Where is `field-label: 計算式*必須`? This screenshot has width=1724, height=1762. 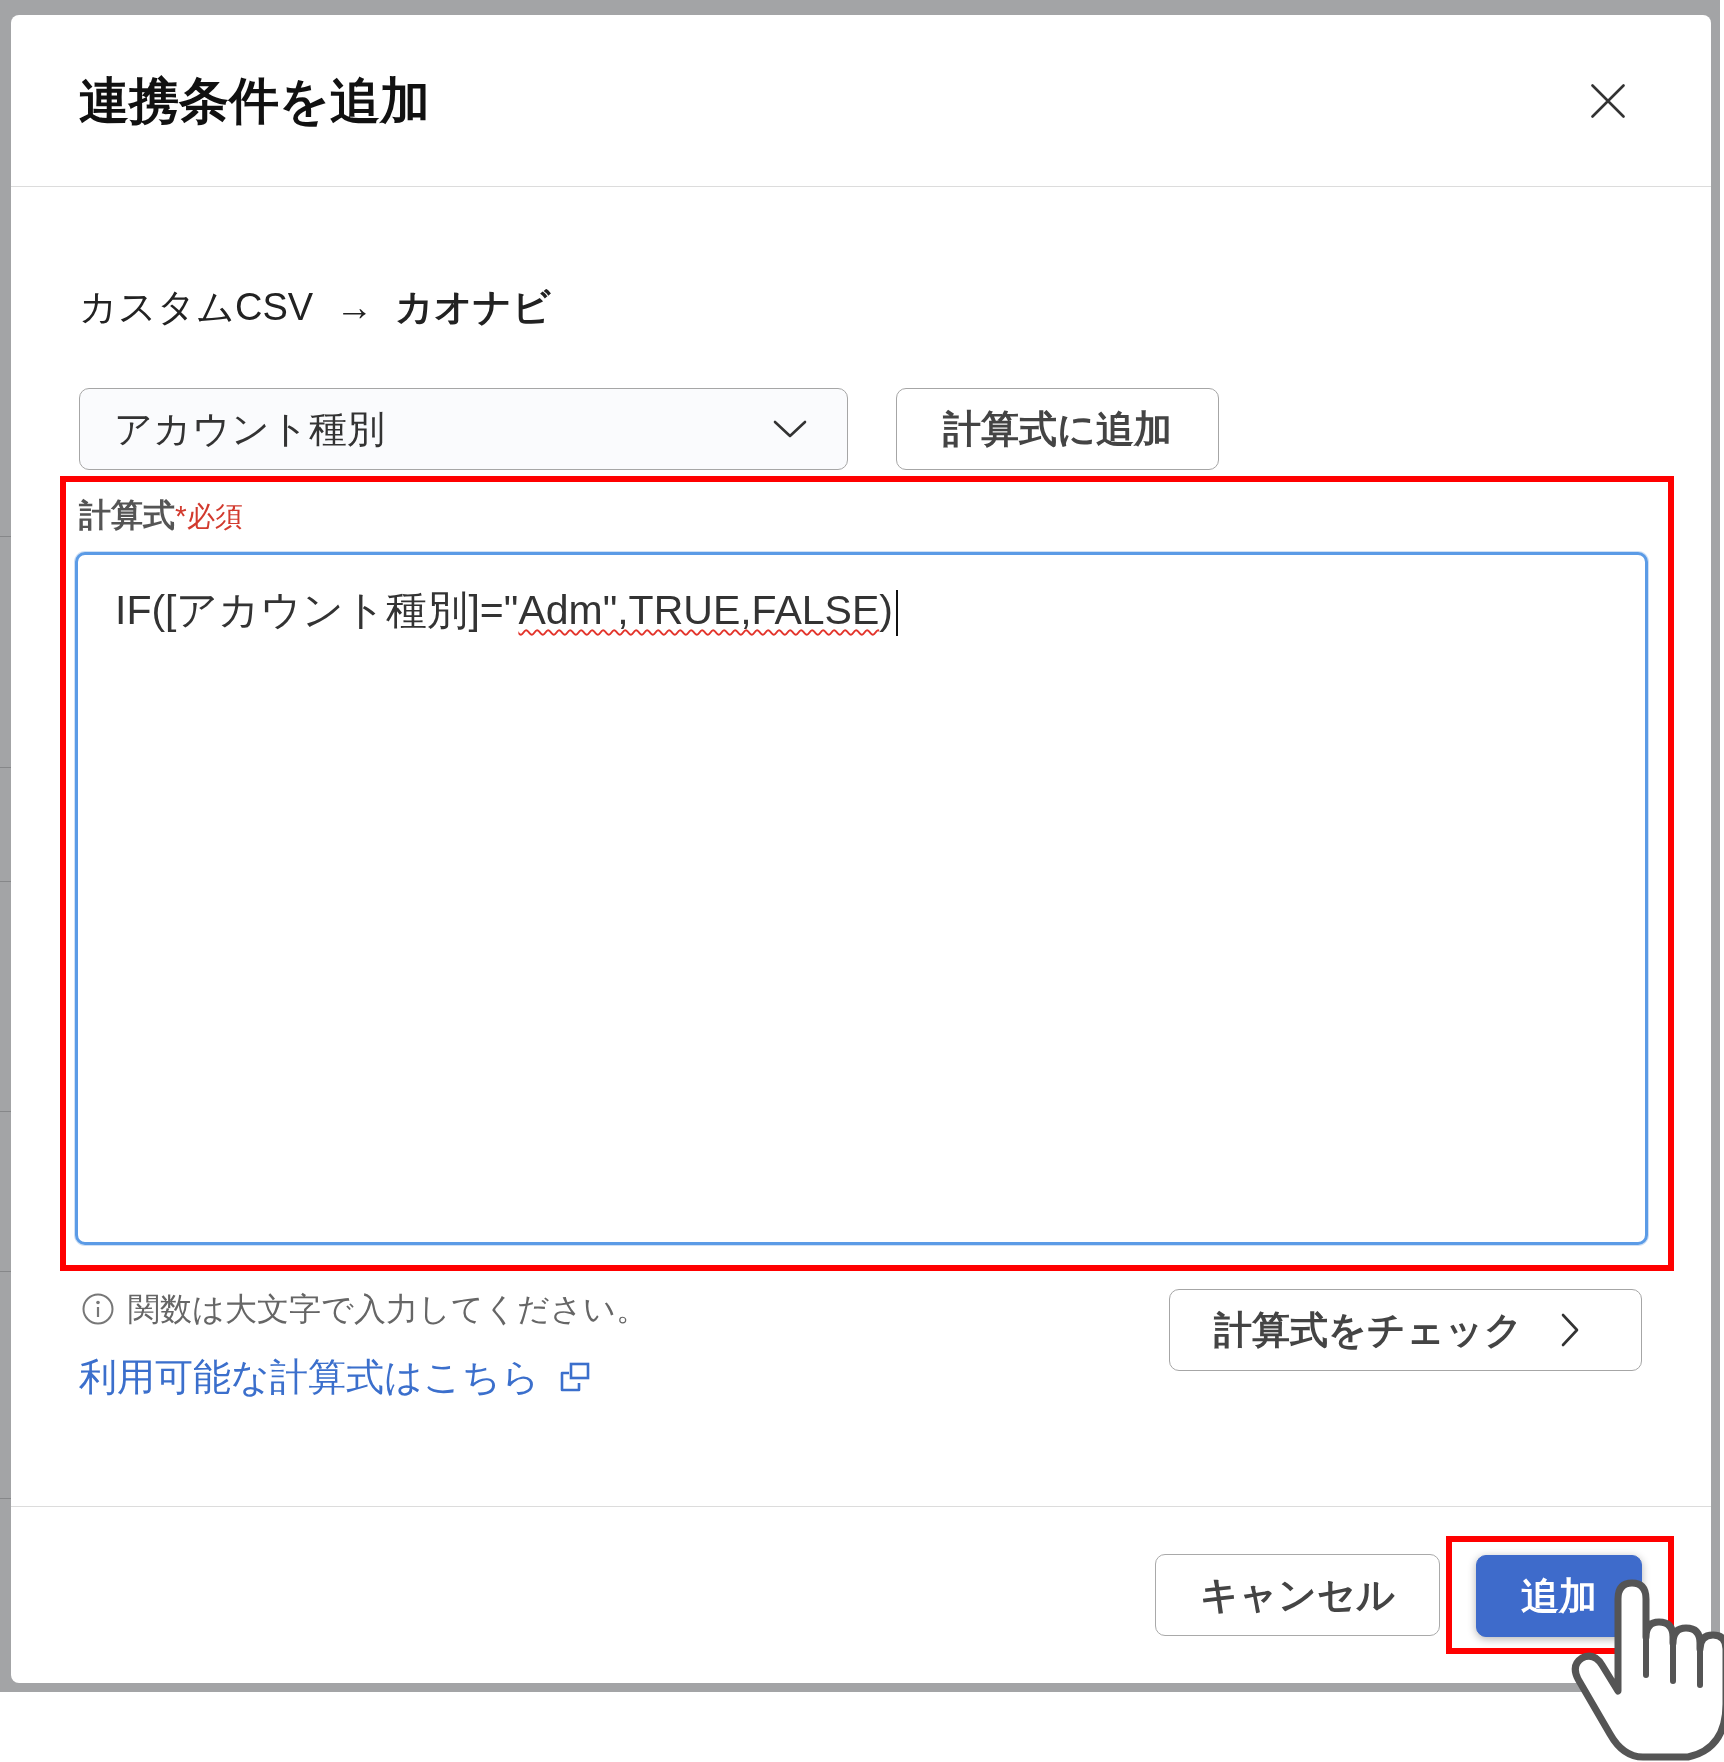 field-label: 計算式*必須 is located at coordinates (161, 515).